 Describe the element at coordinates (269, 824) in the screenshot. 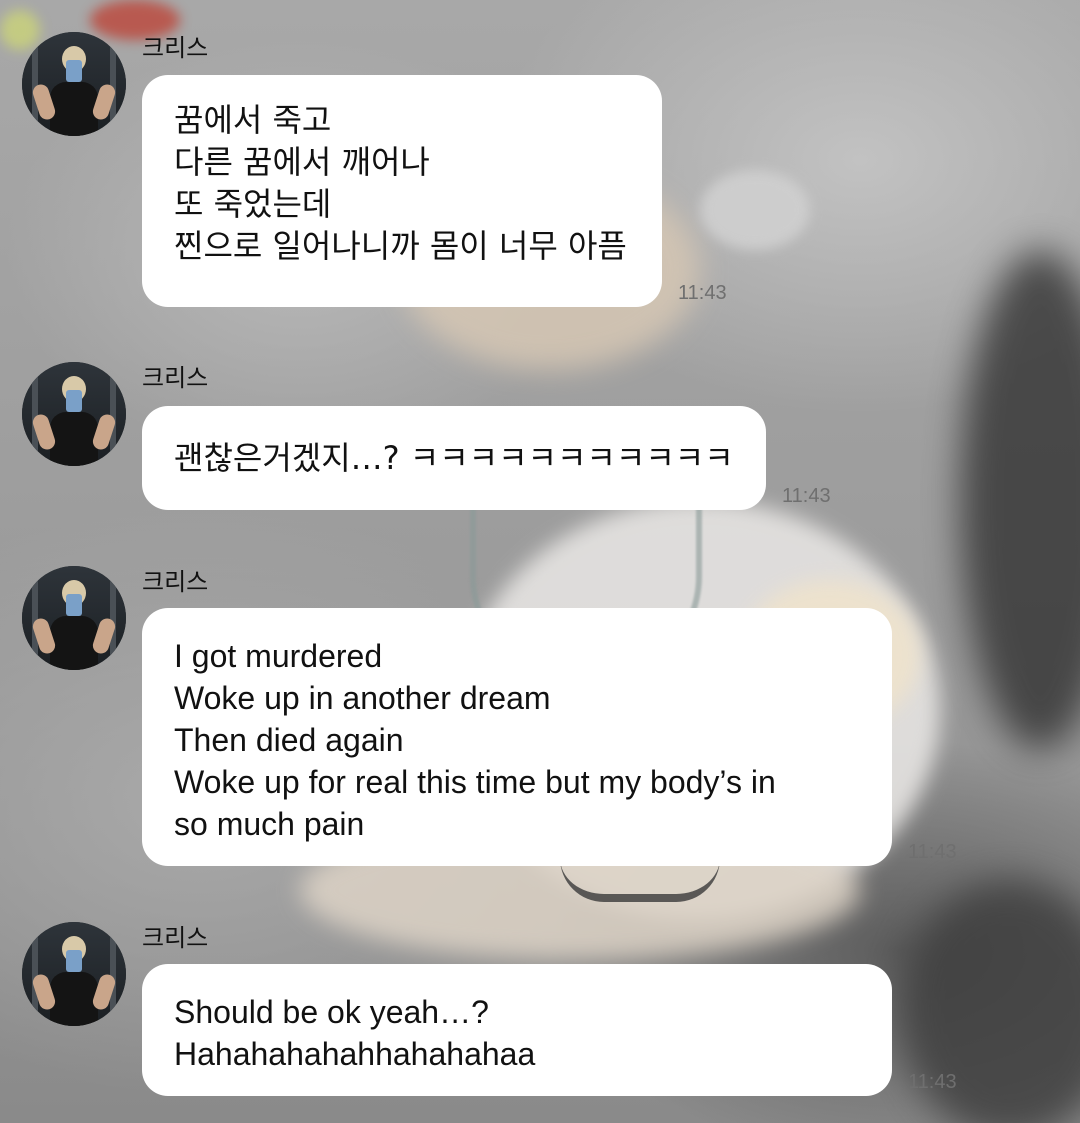

I see `message-text: so much pain` at that location.